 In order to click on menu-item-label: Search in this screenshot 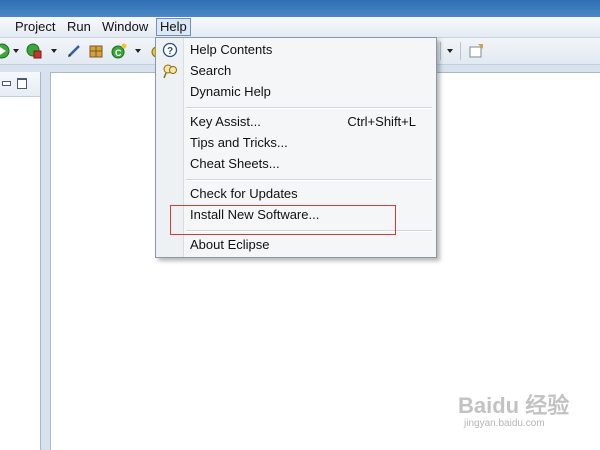, I will do `click(211, 70)`.